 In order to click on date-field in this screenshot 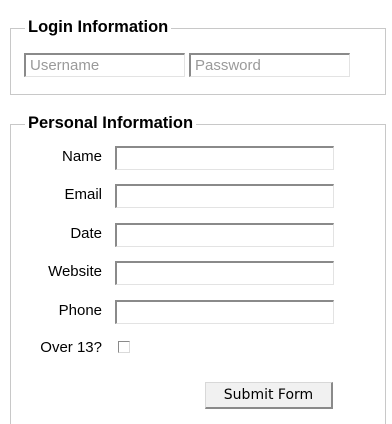, I will do `click(224, 235)`.